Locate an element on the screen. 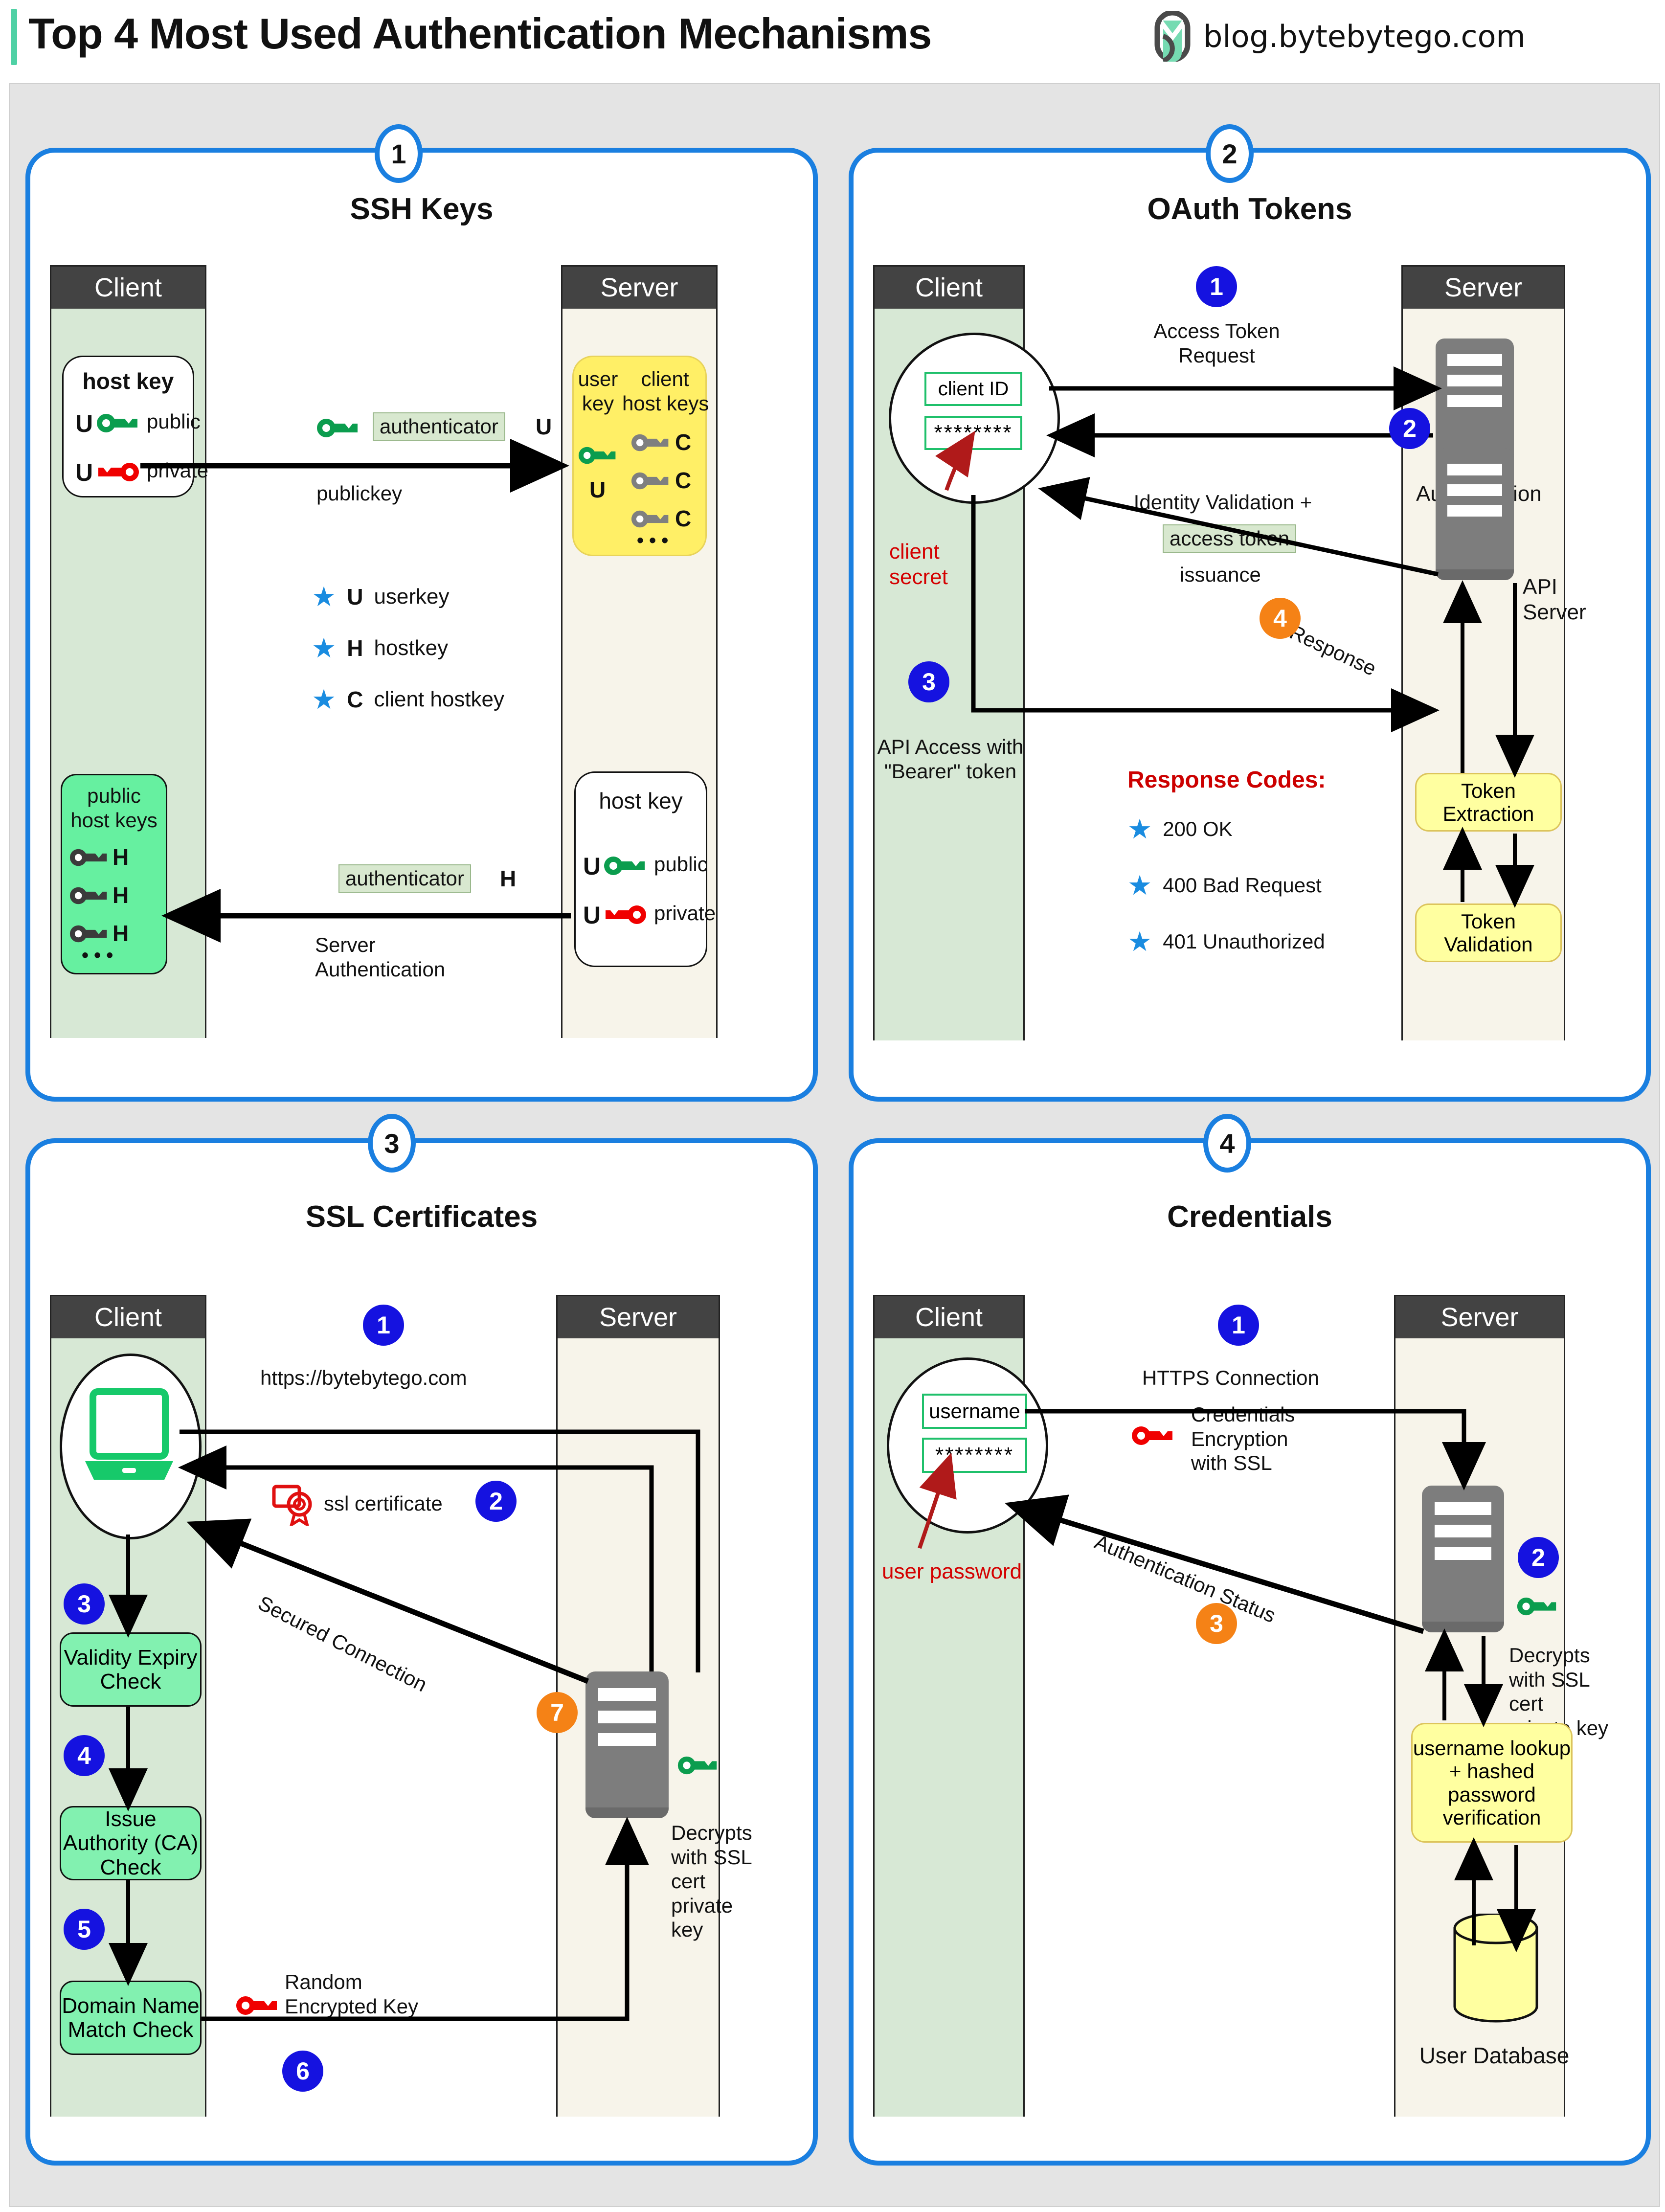 The width and height of the screenshot is (1665, 2212). public-hostkeys-ellipsis: • • • is located at coordinates (97, 955).